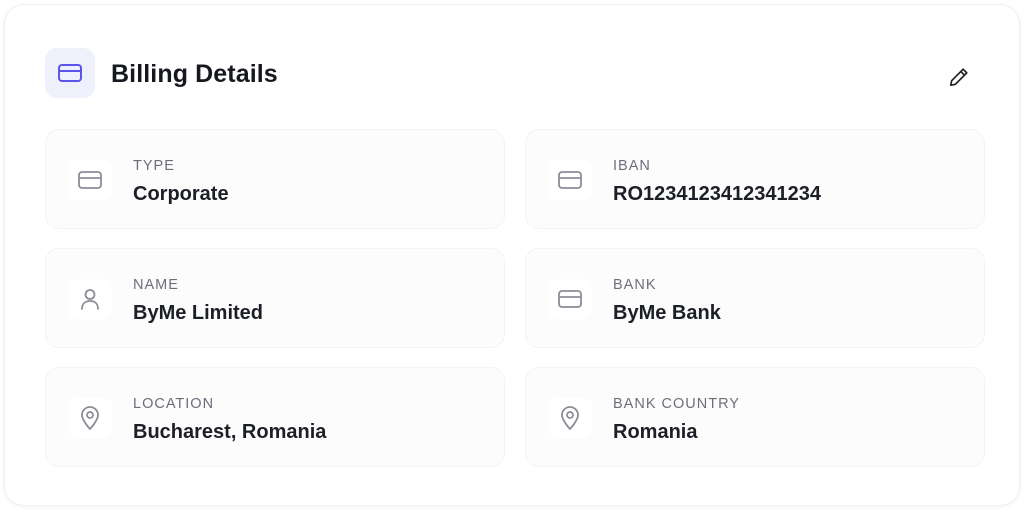 Image resolution: width=1024 pixels, height=512 pixels. I want to click on field-value: Romania, so click(655, 432).